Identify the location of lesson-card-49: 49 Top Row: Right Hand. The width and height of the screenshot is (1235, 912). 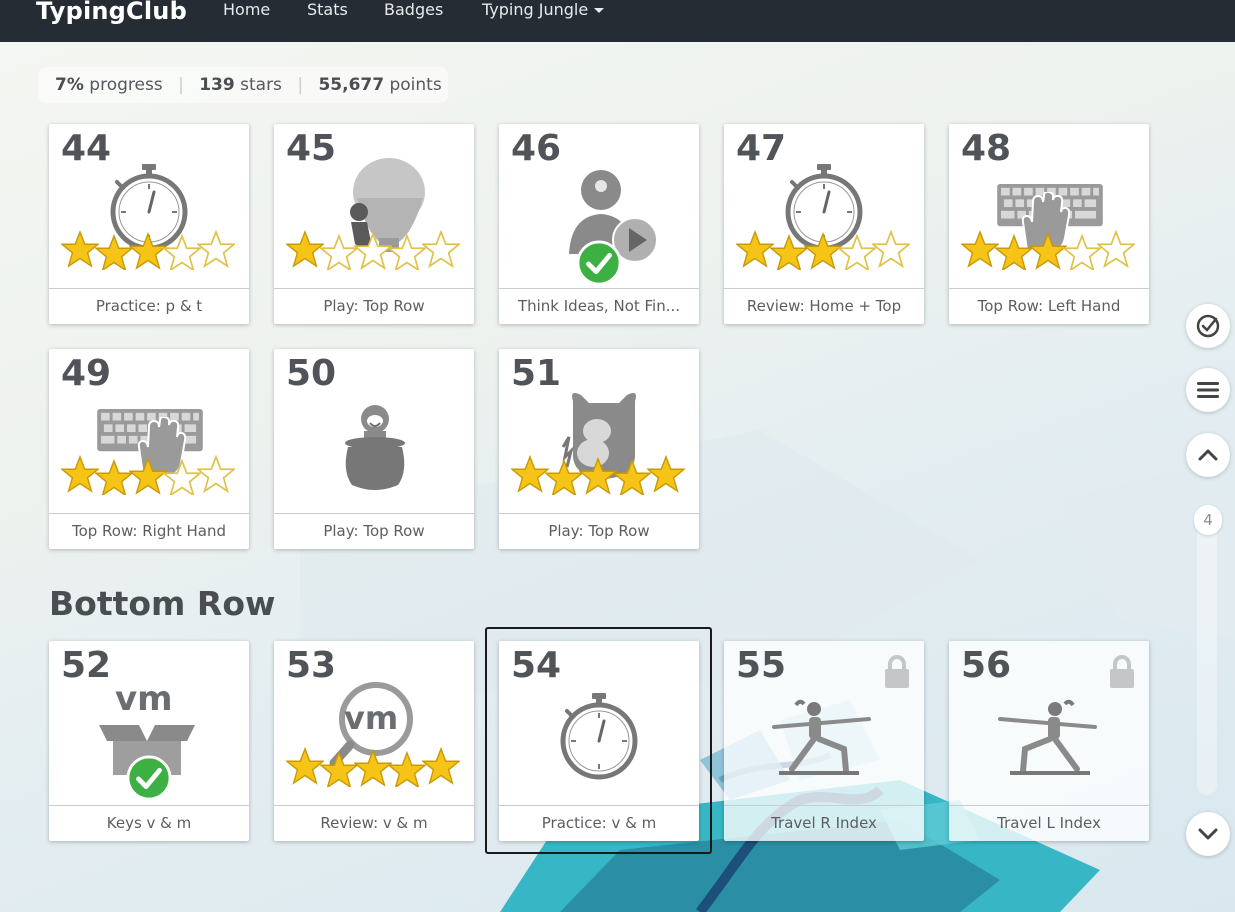
(149, 449).